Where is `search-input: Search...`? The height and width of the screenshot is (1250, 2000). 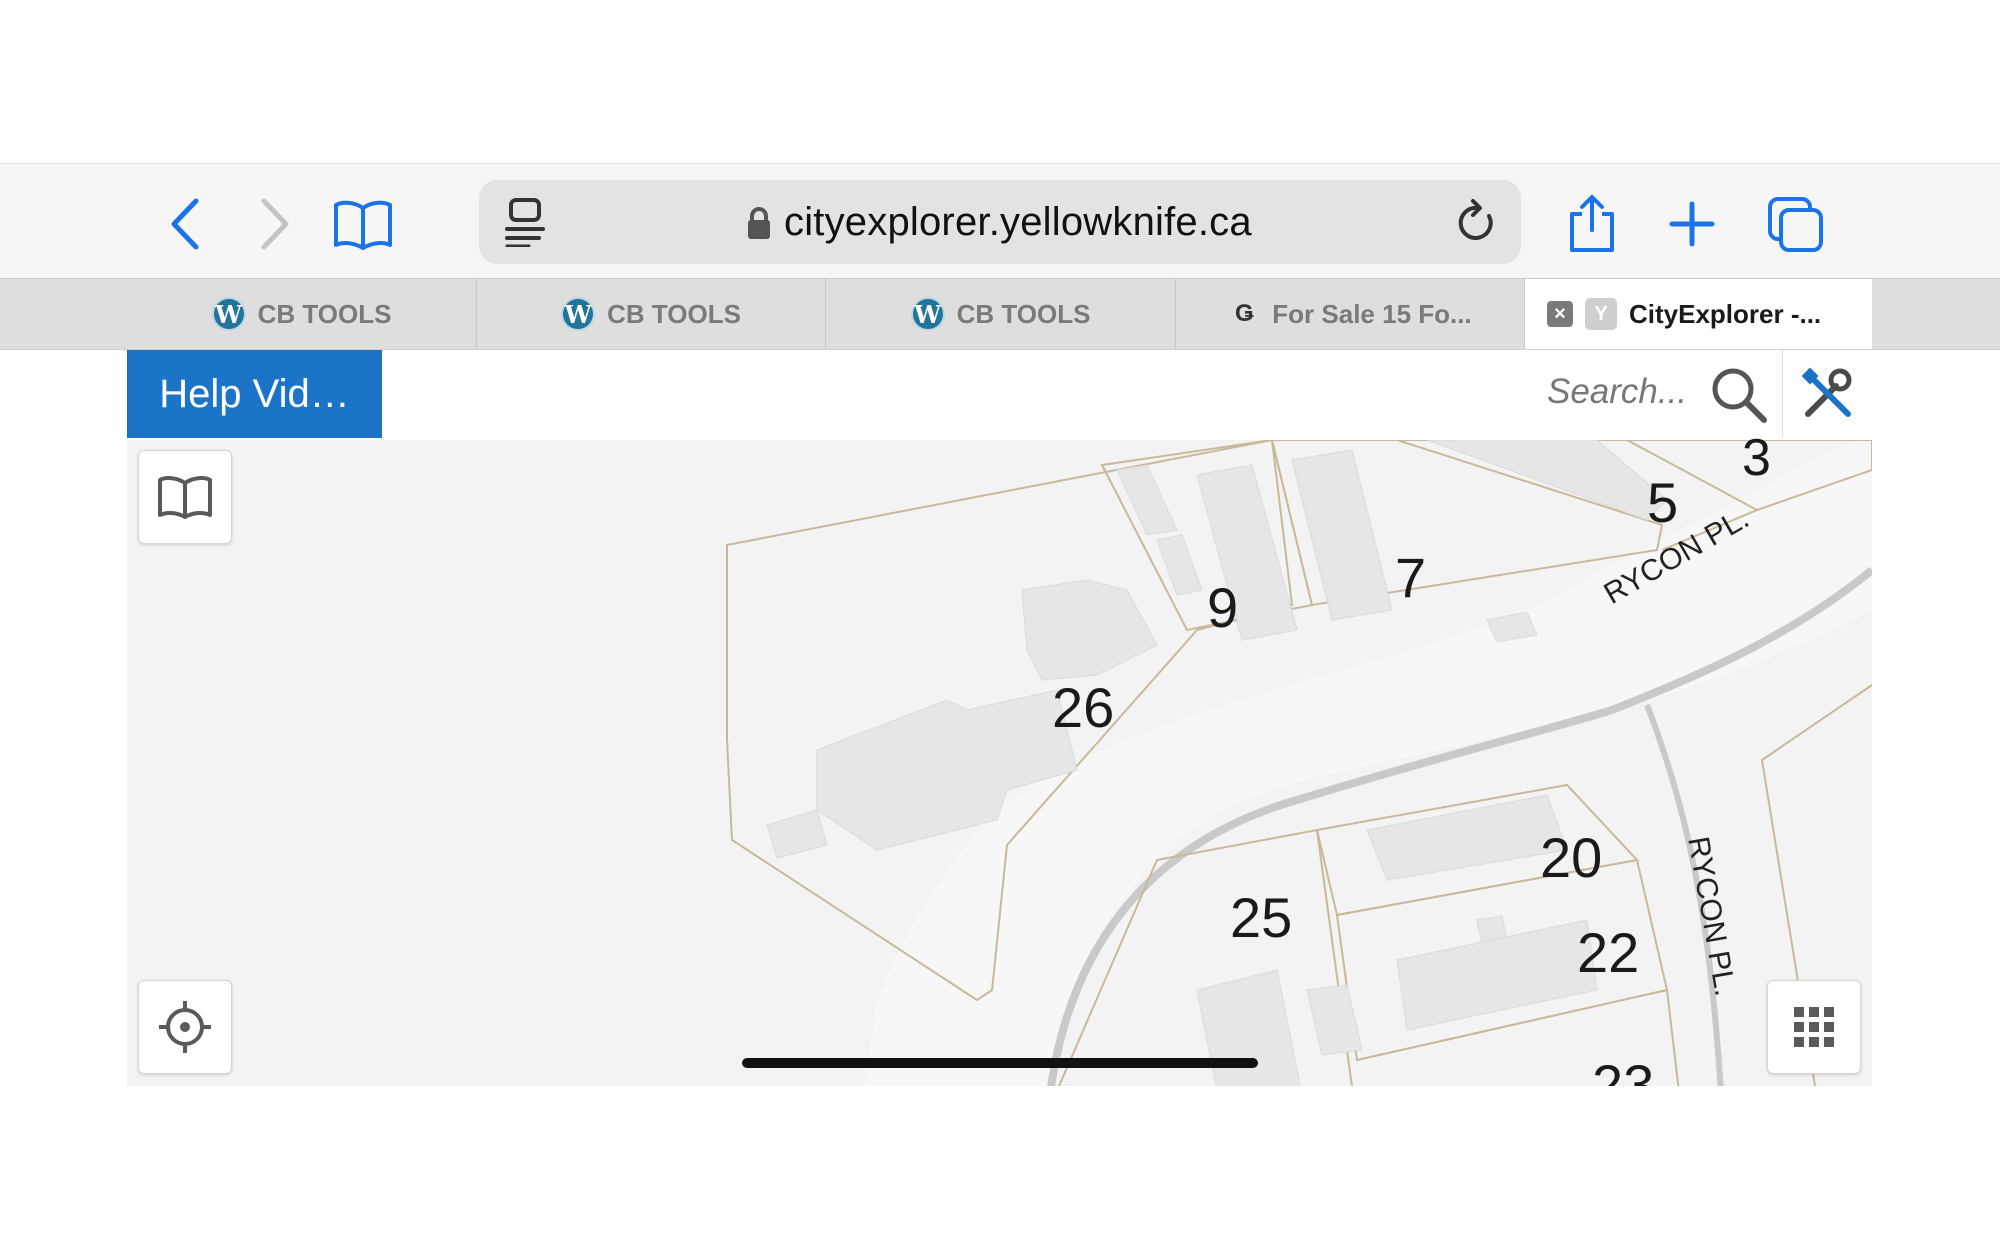
search-input: Search... is located at coordinates (1617, 392).